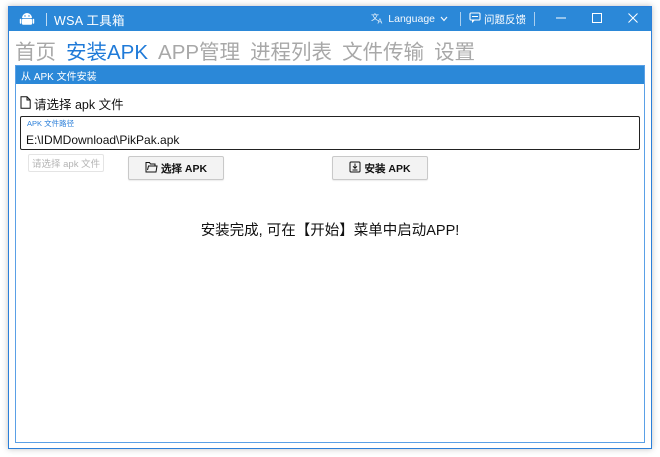 This screenshot has width=660, height=457. What do you see at coordinates (383, 50) in the screenshot?
I see `tab-file-transfer: 文件传输` at bounding box center [383, 50].